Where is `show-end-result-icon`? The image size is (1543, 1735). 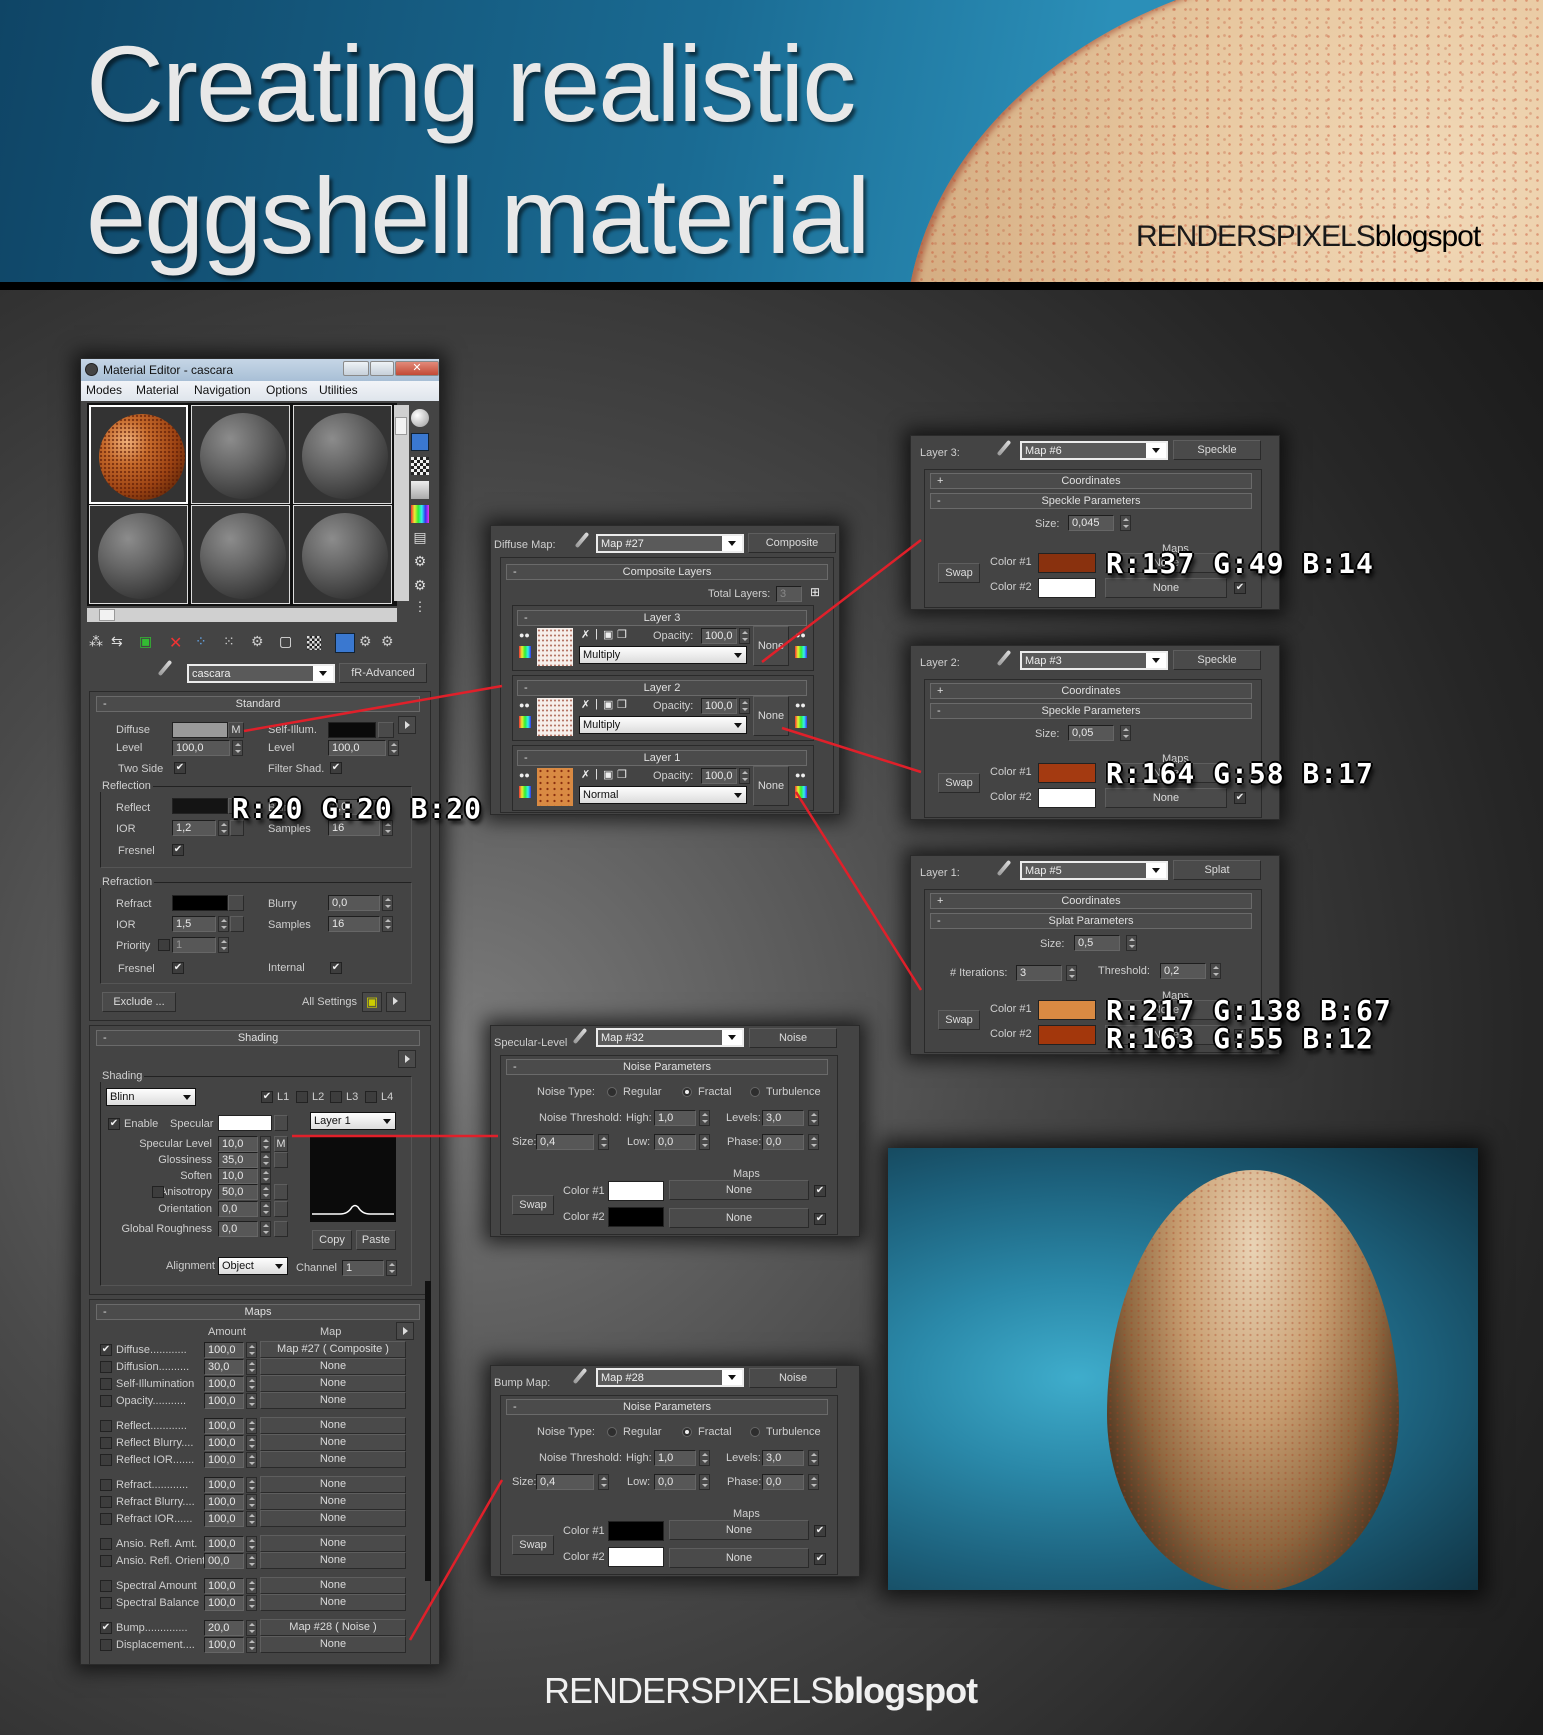 show-end-result-icon is located at coordinates (314, 643).